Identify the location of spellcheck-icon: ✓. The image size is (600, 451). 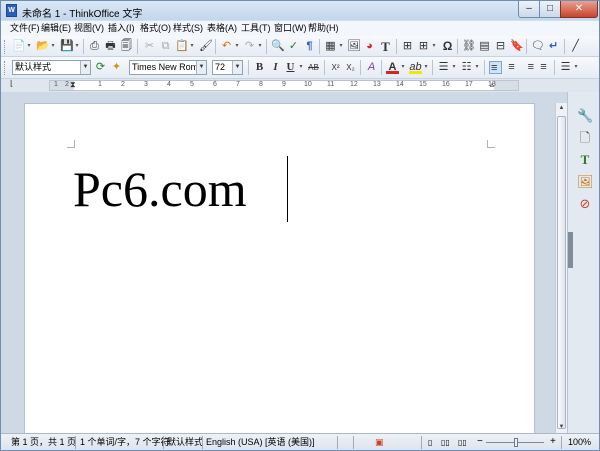
(293, 46).